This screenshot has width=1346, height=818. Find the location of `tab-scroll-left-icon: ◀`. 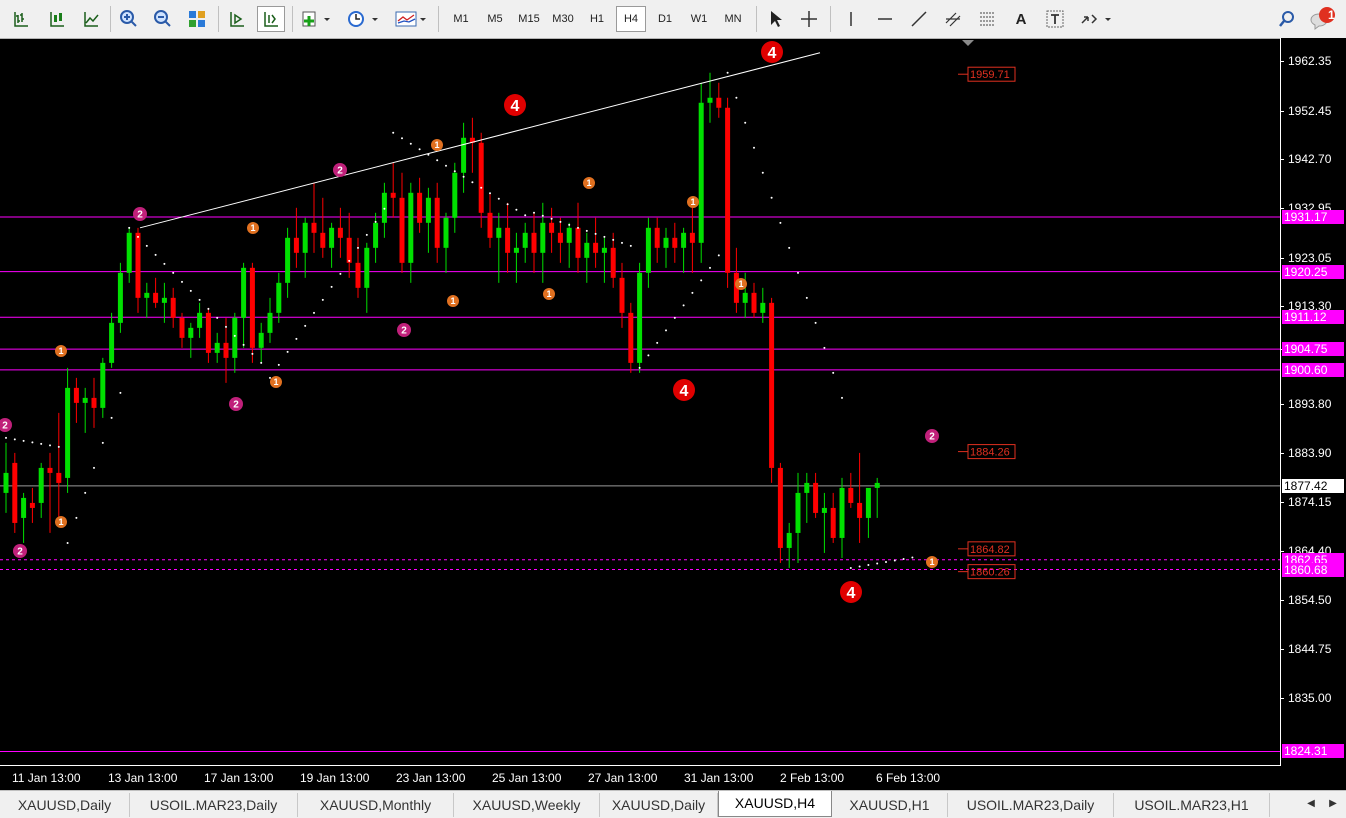

tab-scroll-left-icon: ◀ is located at coordinates (1311, 804).